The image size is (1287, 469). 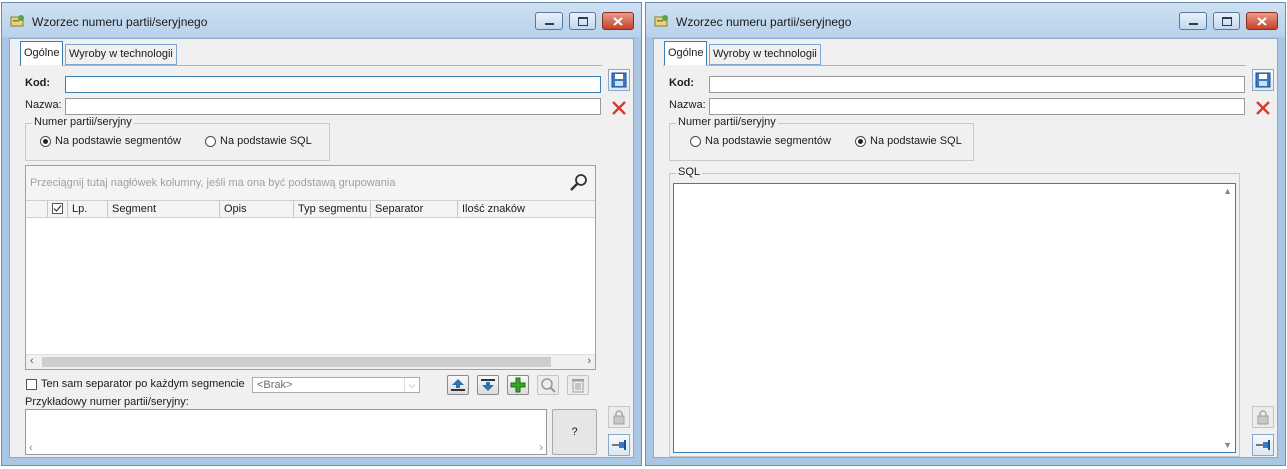 I want to click on zoom-button, so click(x=548, y=385).